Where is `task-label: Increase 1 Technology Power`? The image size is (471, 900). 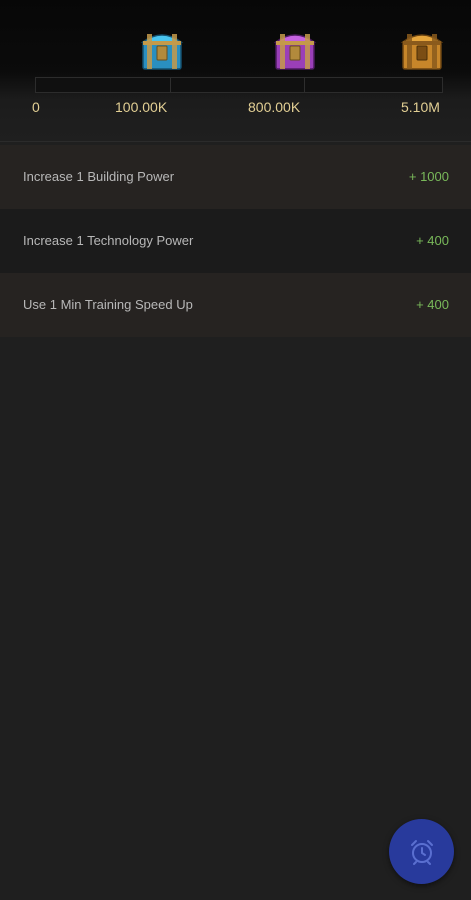 task-label: Increase 1 Technology Power is located at coordinates (108, 240).